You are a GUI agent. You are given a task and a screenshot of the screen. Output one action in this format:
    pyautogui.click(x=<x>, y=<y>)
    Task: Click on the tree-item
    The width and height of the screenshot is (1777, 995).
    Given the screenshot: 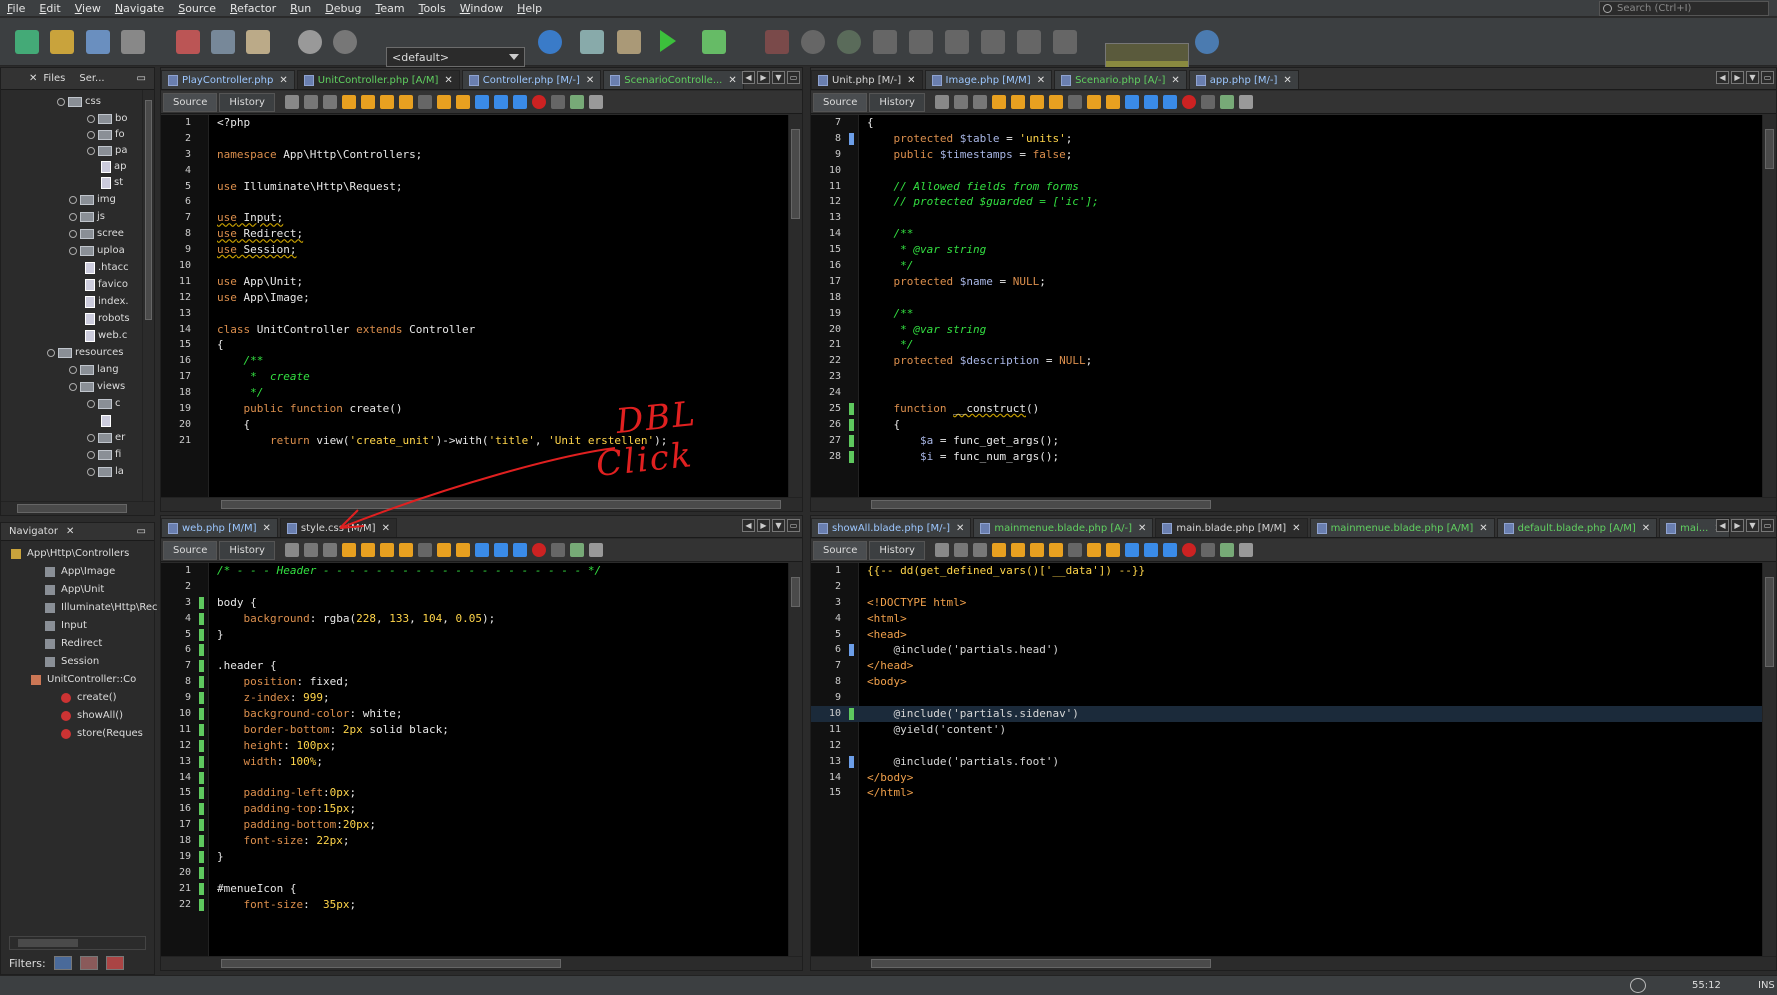 What is the action you would take?
    pyautogui.click(x=107, y=421)
    